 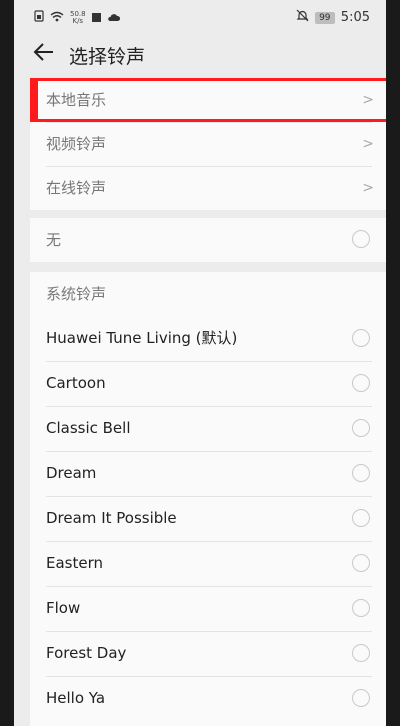 I want to click on ringtone-label: Cartoon, so click(x=76, y=383).